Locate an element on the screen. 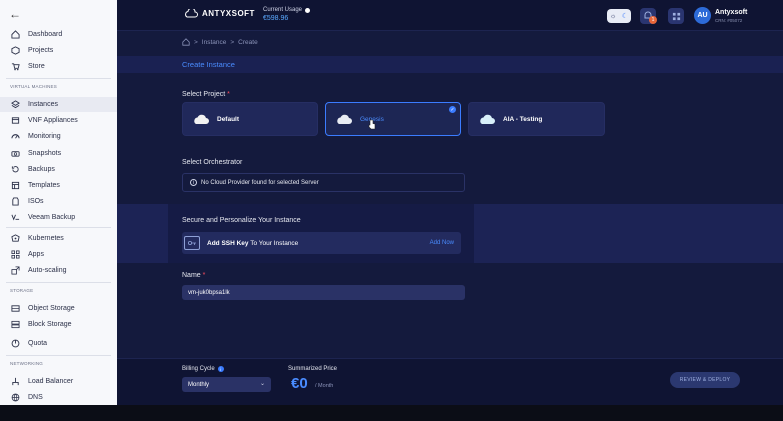 The height and width of the screenshot is (421, 783). sidebar-item-kubernetes: Kubernetes is located at coordinates (58, 238).